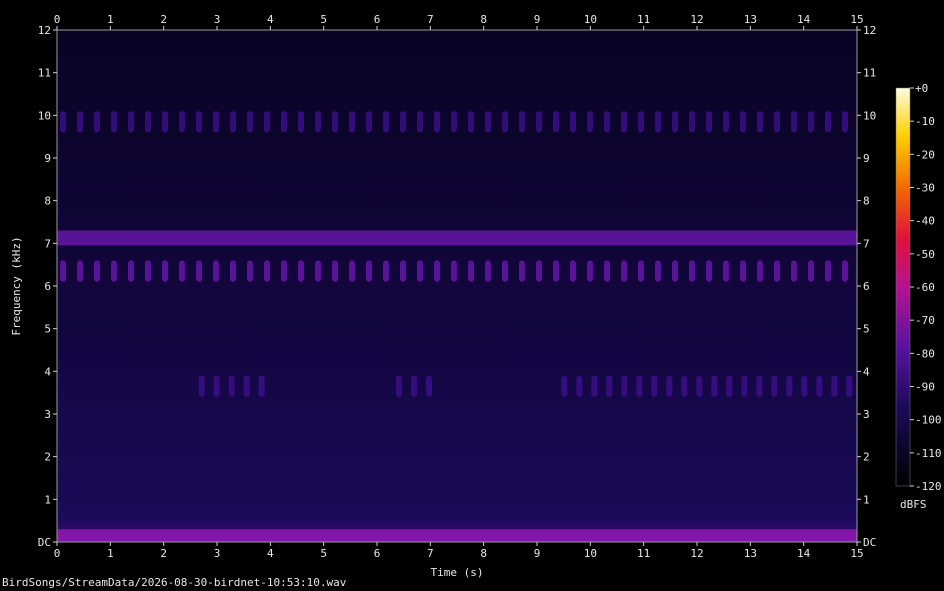  What do you see at coordinates (430, 553) in the screenshot?
I see `x-tick-label: 7` at bounding box center [430, 553].